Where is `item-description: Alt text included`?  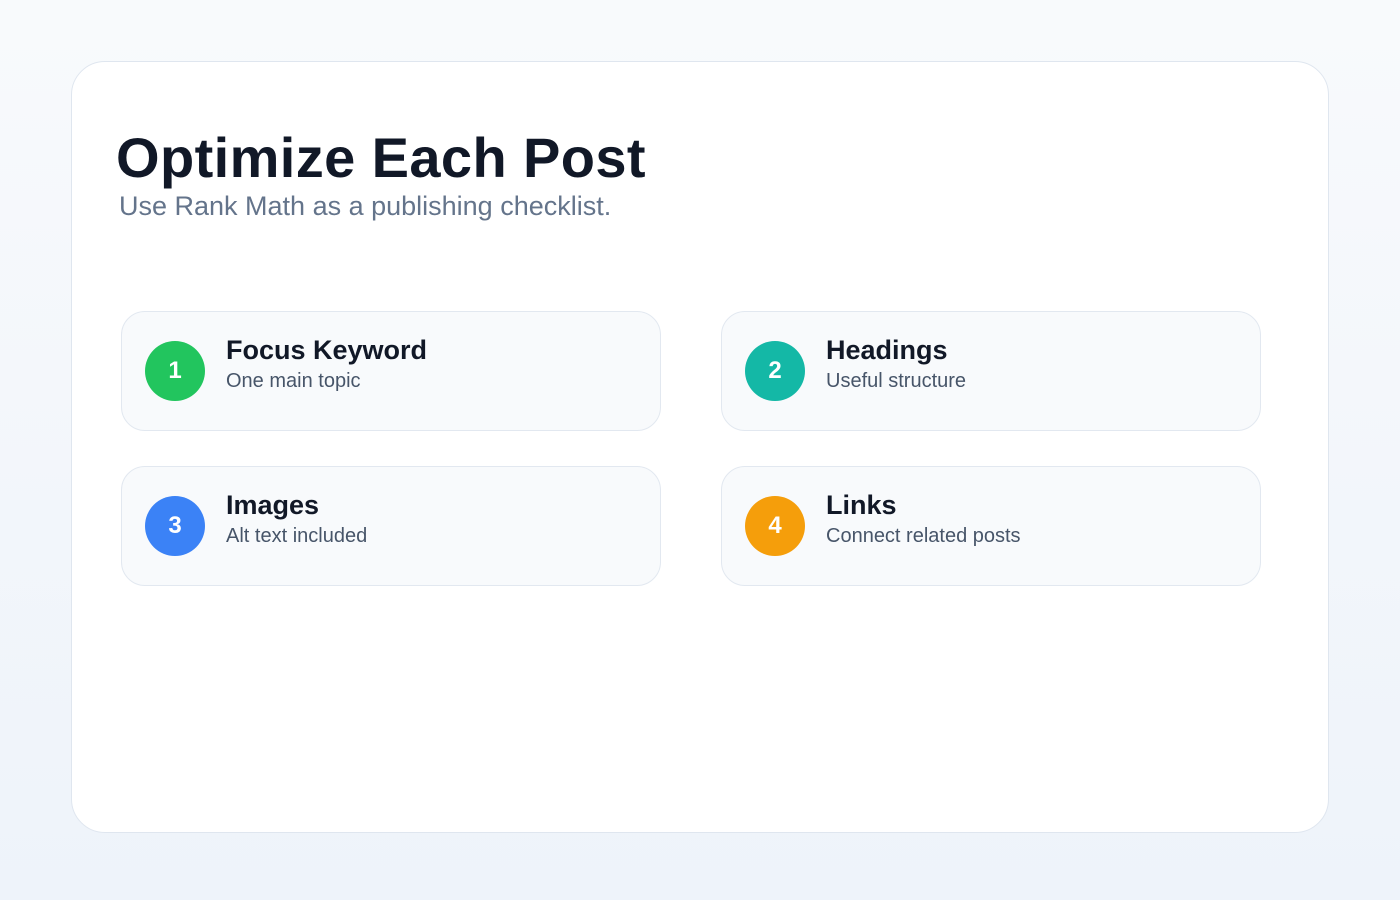 item-description: Alt text included is located at coordinates (297, 536).